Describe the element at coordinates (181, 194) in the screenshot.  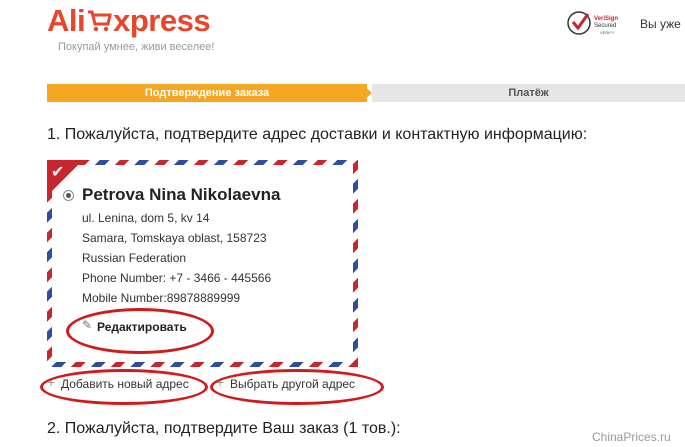
I see `recipient-name: Petrova Nina Nikolaevna` at that location.